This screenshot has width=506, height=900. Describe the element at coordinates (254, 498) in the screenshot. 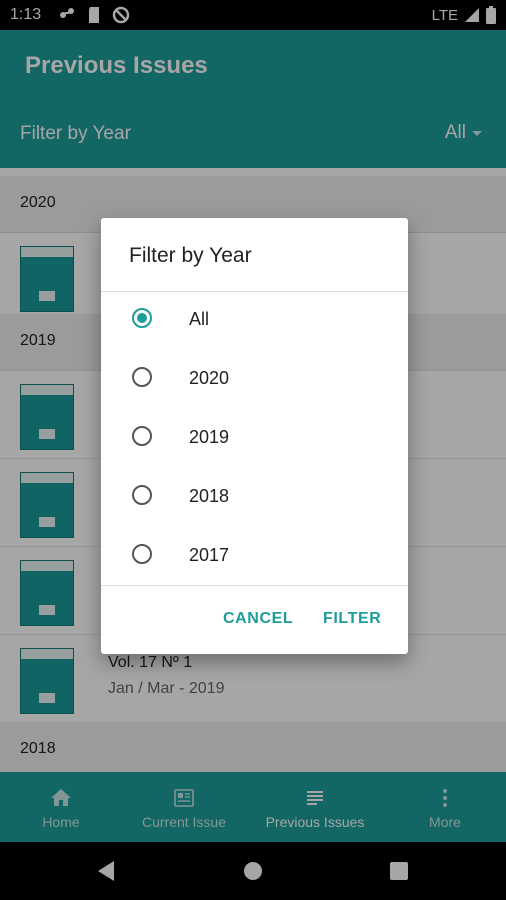

I see `option-2018: 2018` at that location.